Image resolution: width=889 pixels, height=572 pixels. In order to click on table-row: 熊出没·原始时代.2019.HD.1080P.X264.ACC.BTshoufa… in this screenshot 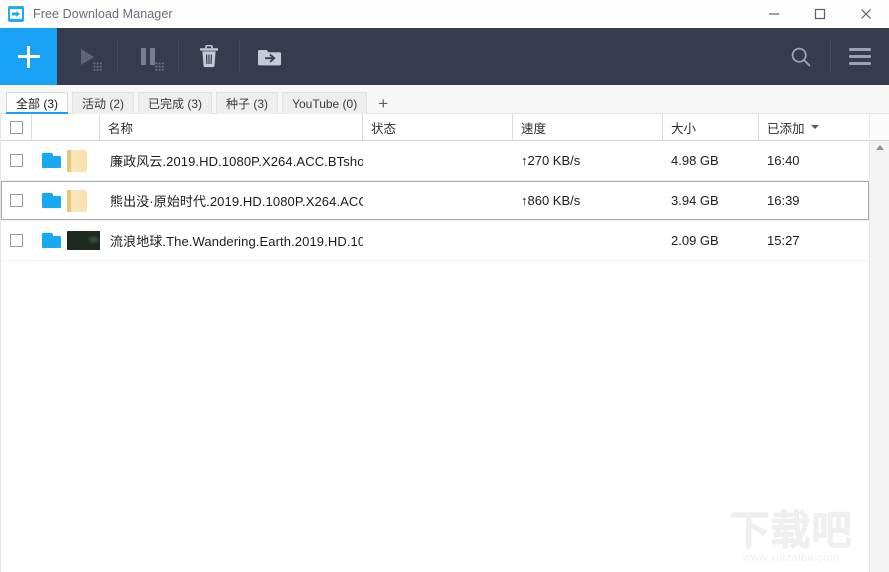, I will do `click(435, 201)`.